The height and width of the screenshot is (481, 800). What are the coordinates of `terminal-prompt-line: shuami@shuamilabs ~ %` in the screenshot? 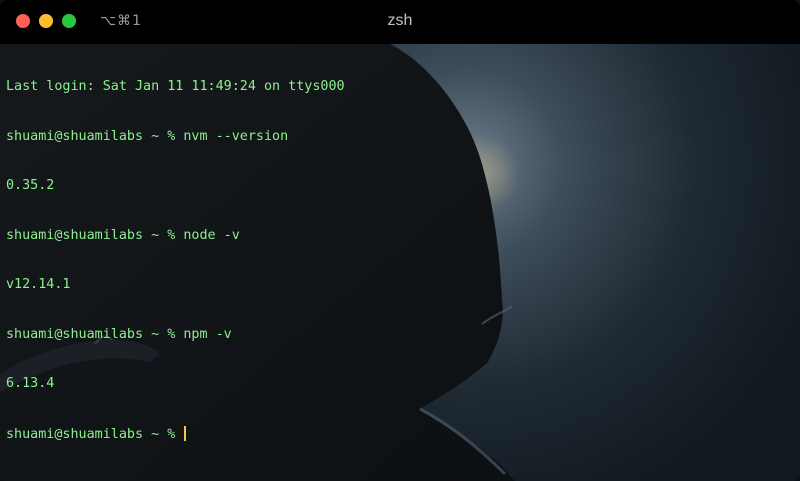 It's located at (400, 434).